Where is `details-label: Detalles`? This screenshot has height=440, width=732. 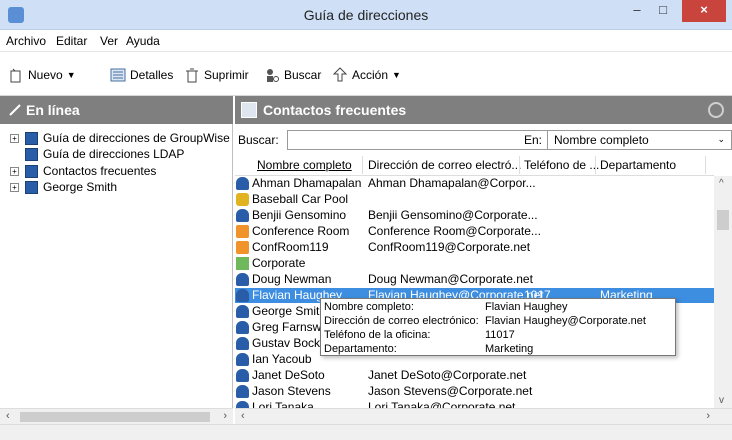 details-label: Detalles is located at coordinates (152, 75).